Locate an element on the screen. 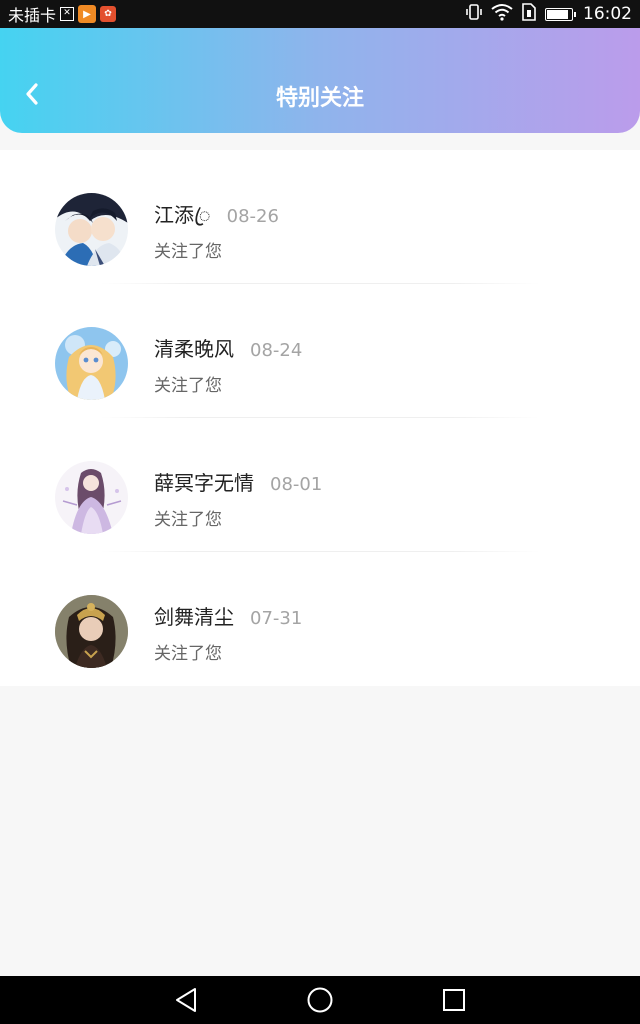  username: 清柔晚风 is located at coordinates (194, 349).